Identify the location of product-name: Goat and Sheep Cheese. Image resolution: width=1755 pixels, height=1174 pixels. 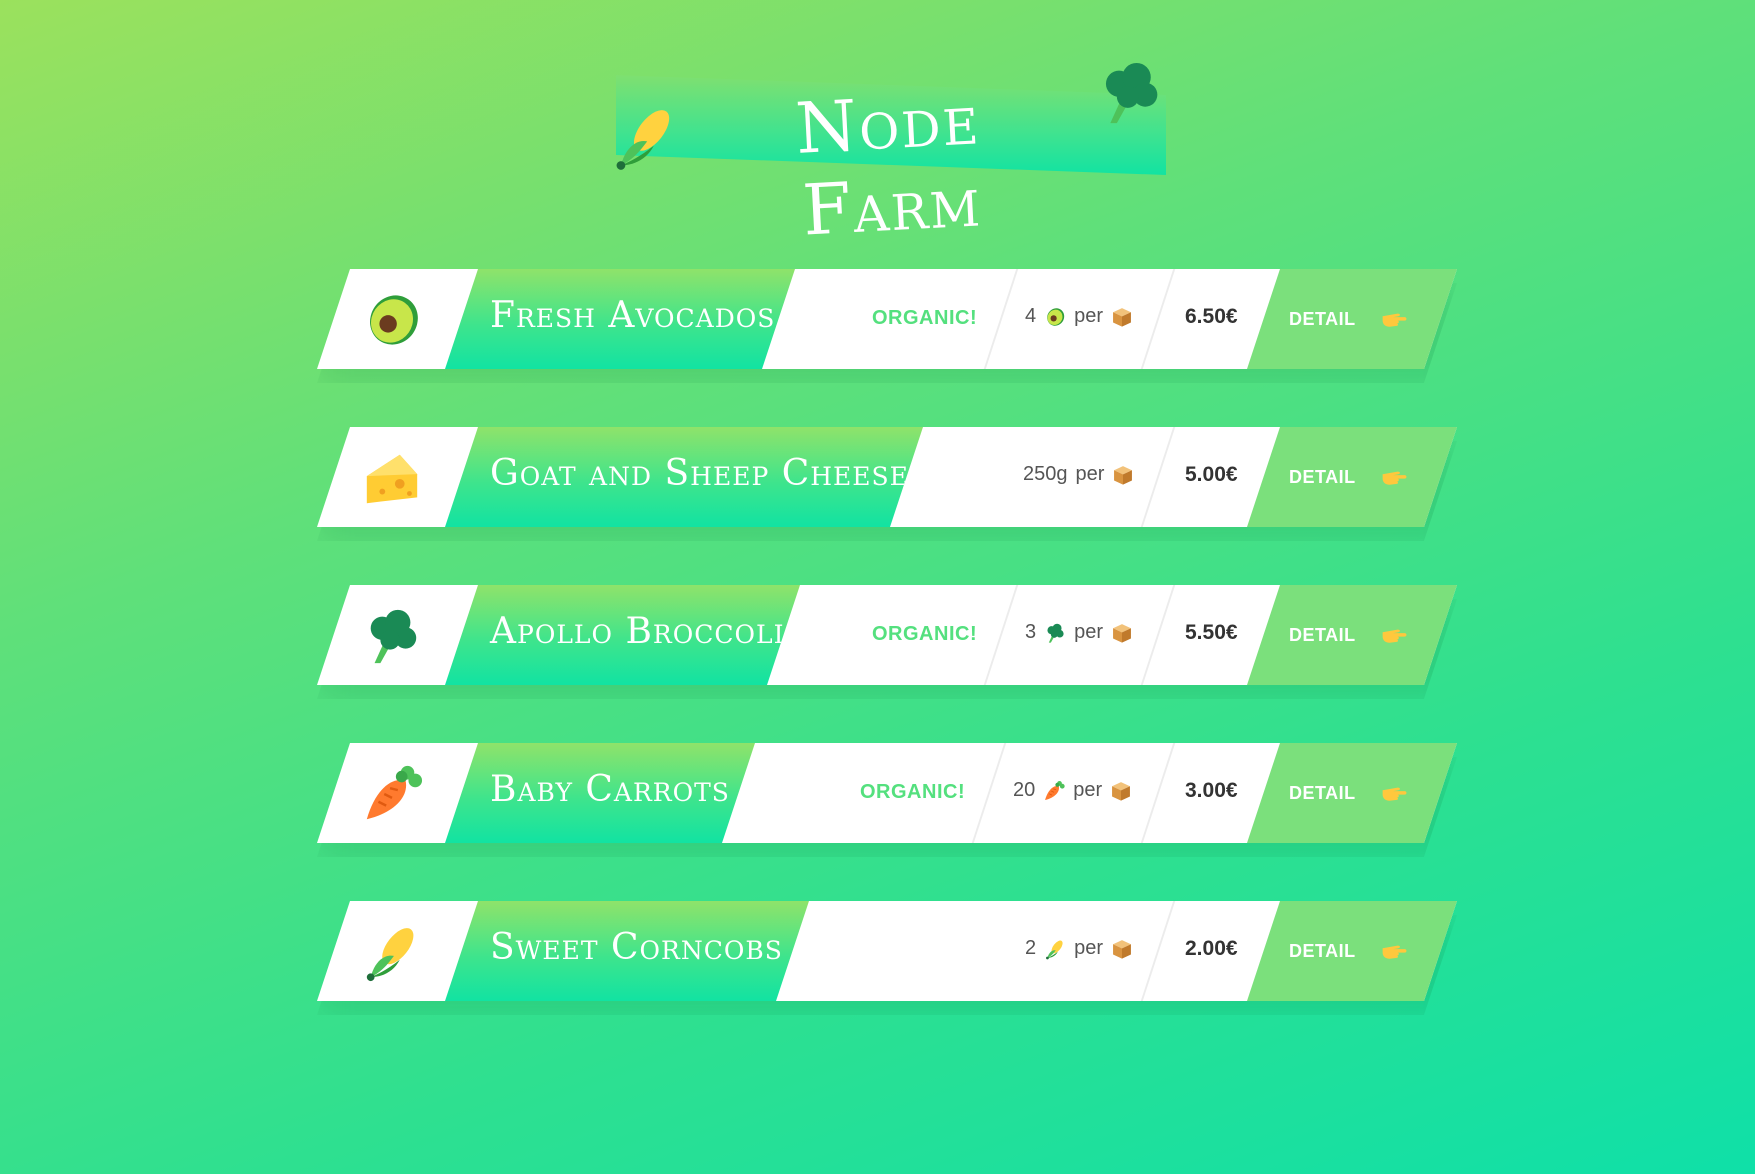
(699, 473).